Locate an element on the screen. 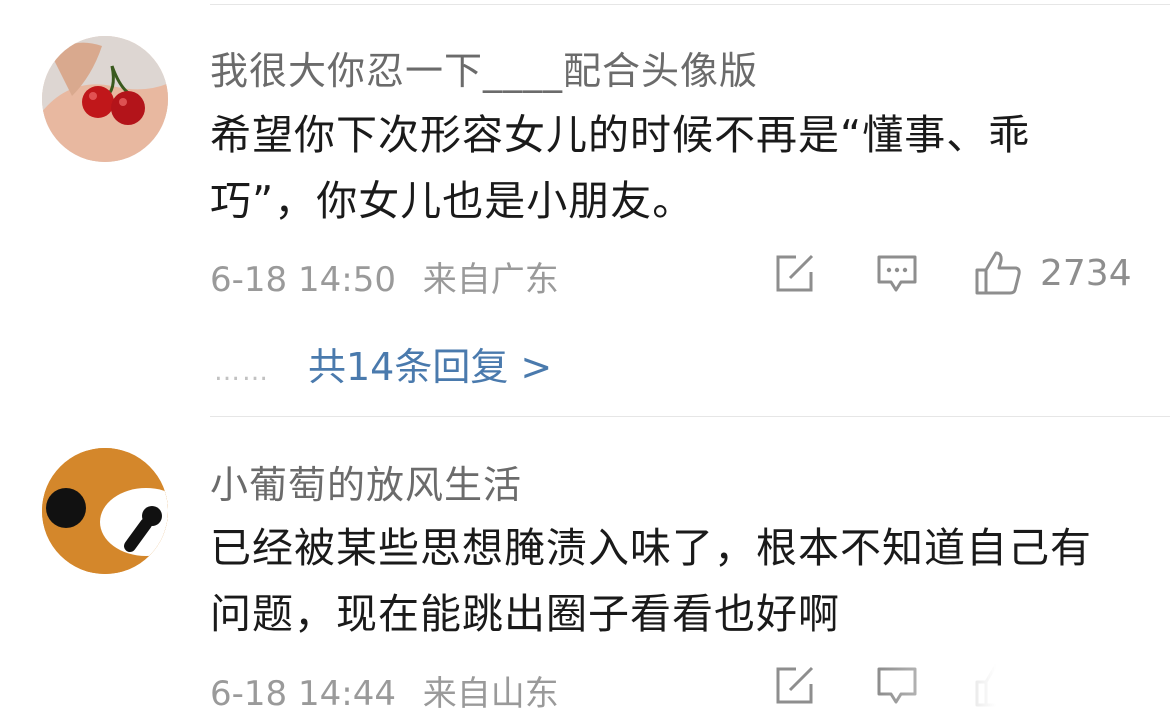 This screenshot has width=1170, height=724. username: 小葡萄的放风生活 is located at coordinates (366, 481).